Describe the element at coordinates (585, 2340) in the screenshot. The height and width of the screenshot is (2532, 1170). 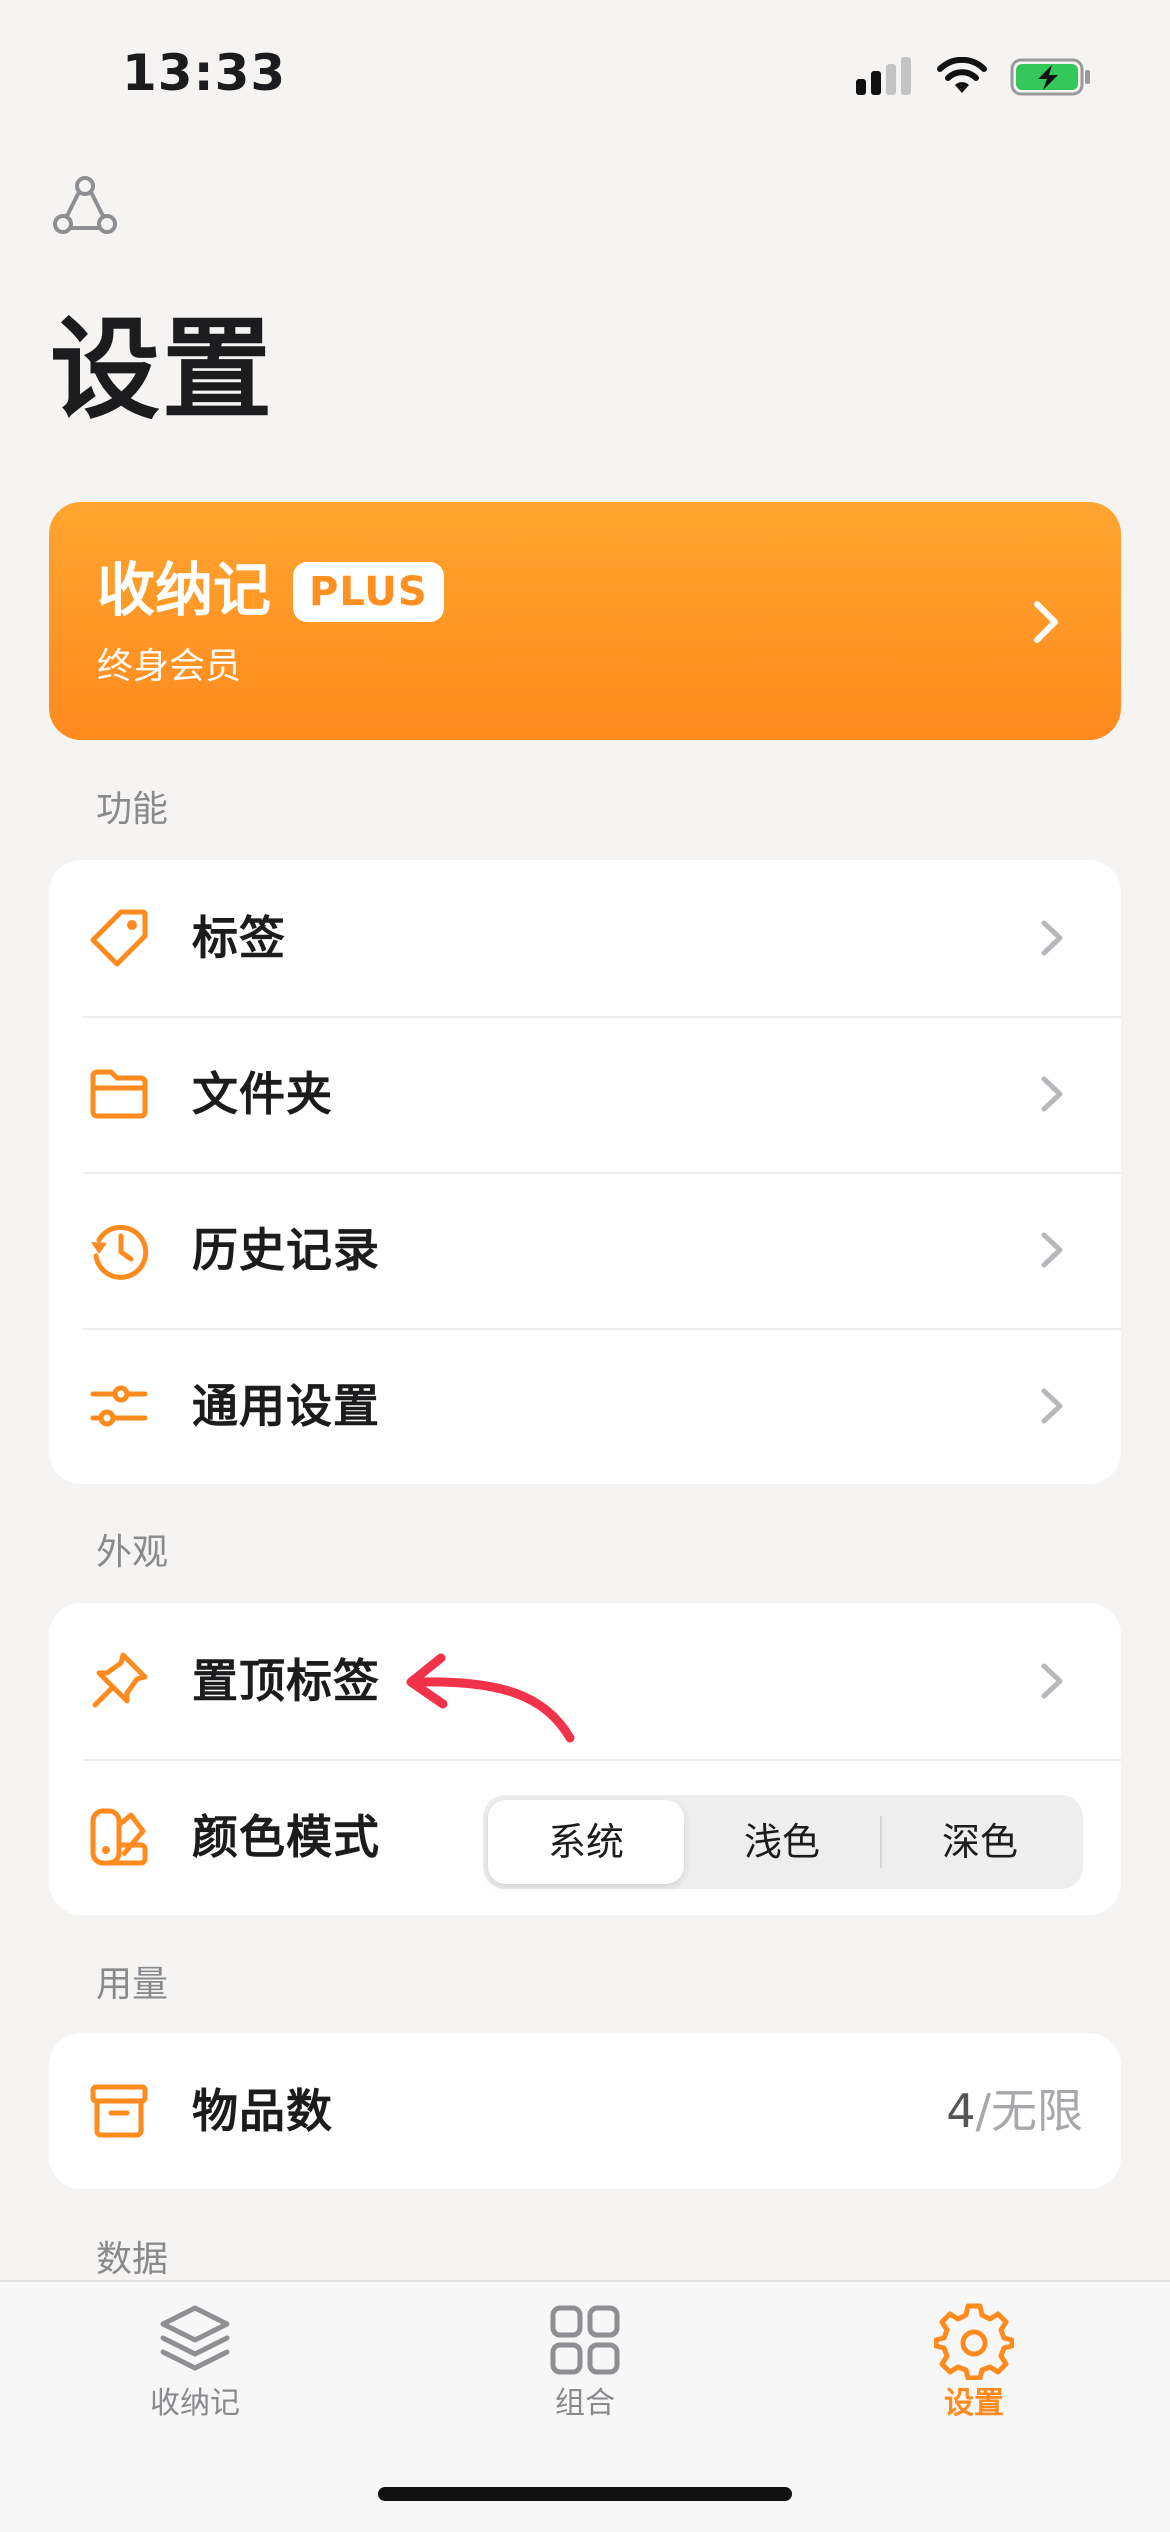
I see `grid-icon` at that location.